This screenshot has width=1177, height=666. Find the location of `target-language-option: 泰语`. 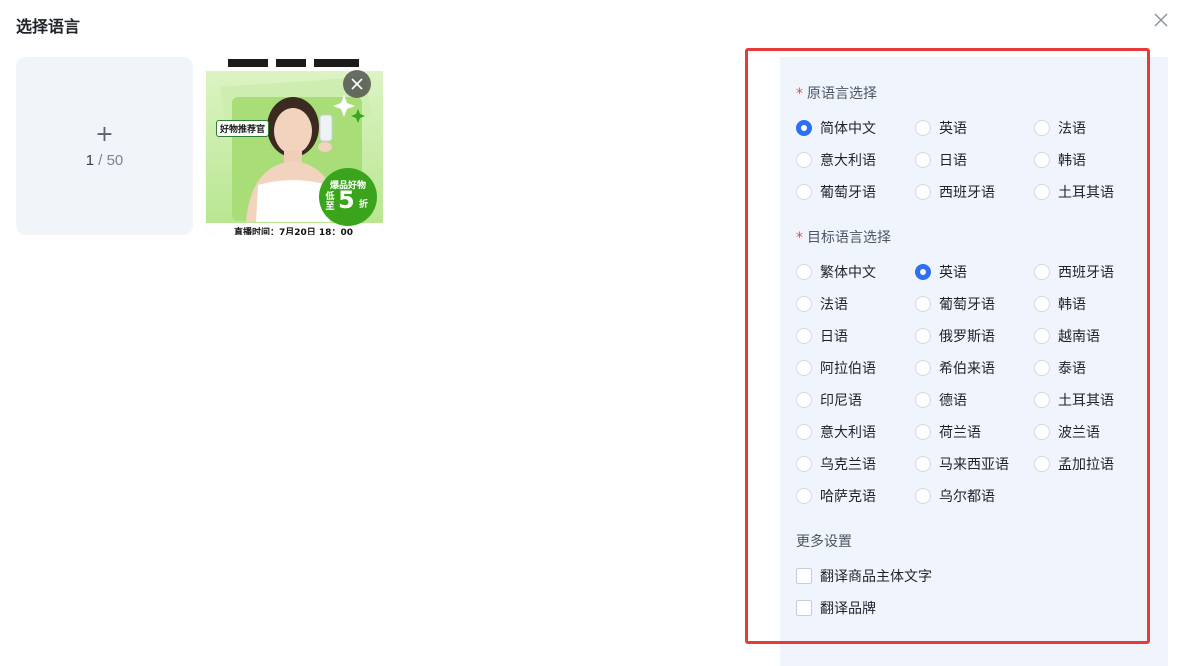

target-language-option: 泰语 is located at coordinates (1060, 368).